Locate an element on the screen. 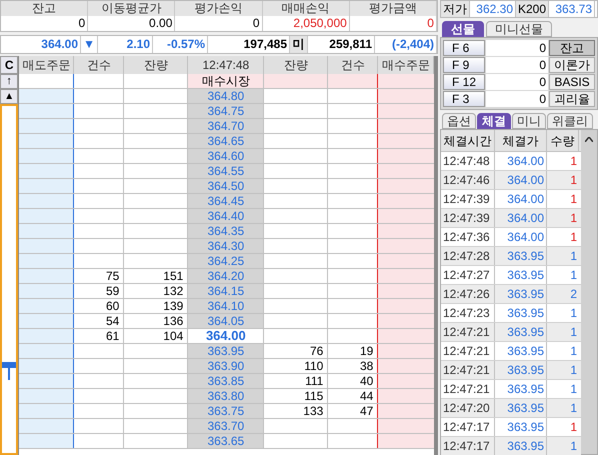 The height and width of the screenshot is (455, 598). view-button: BASIS is located at coordinates (572, 82).